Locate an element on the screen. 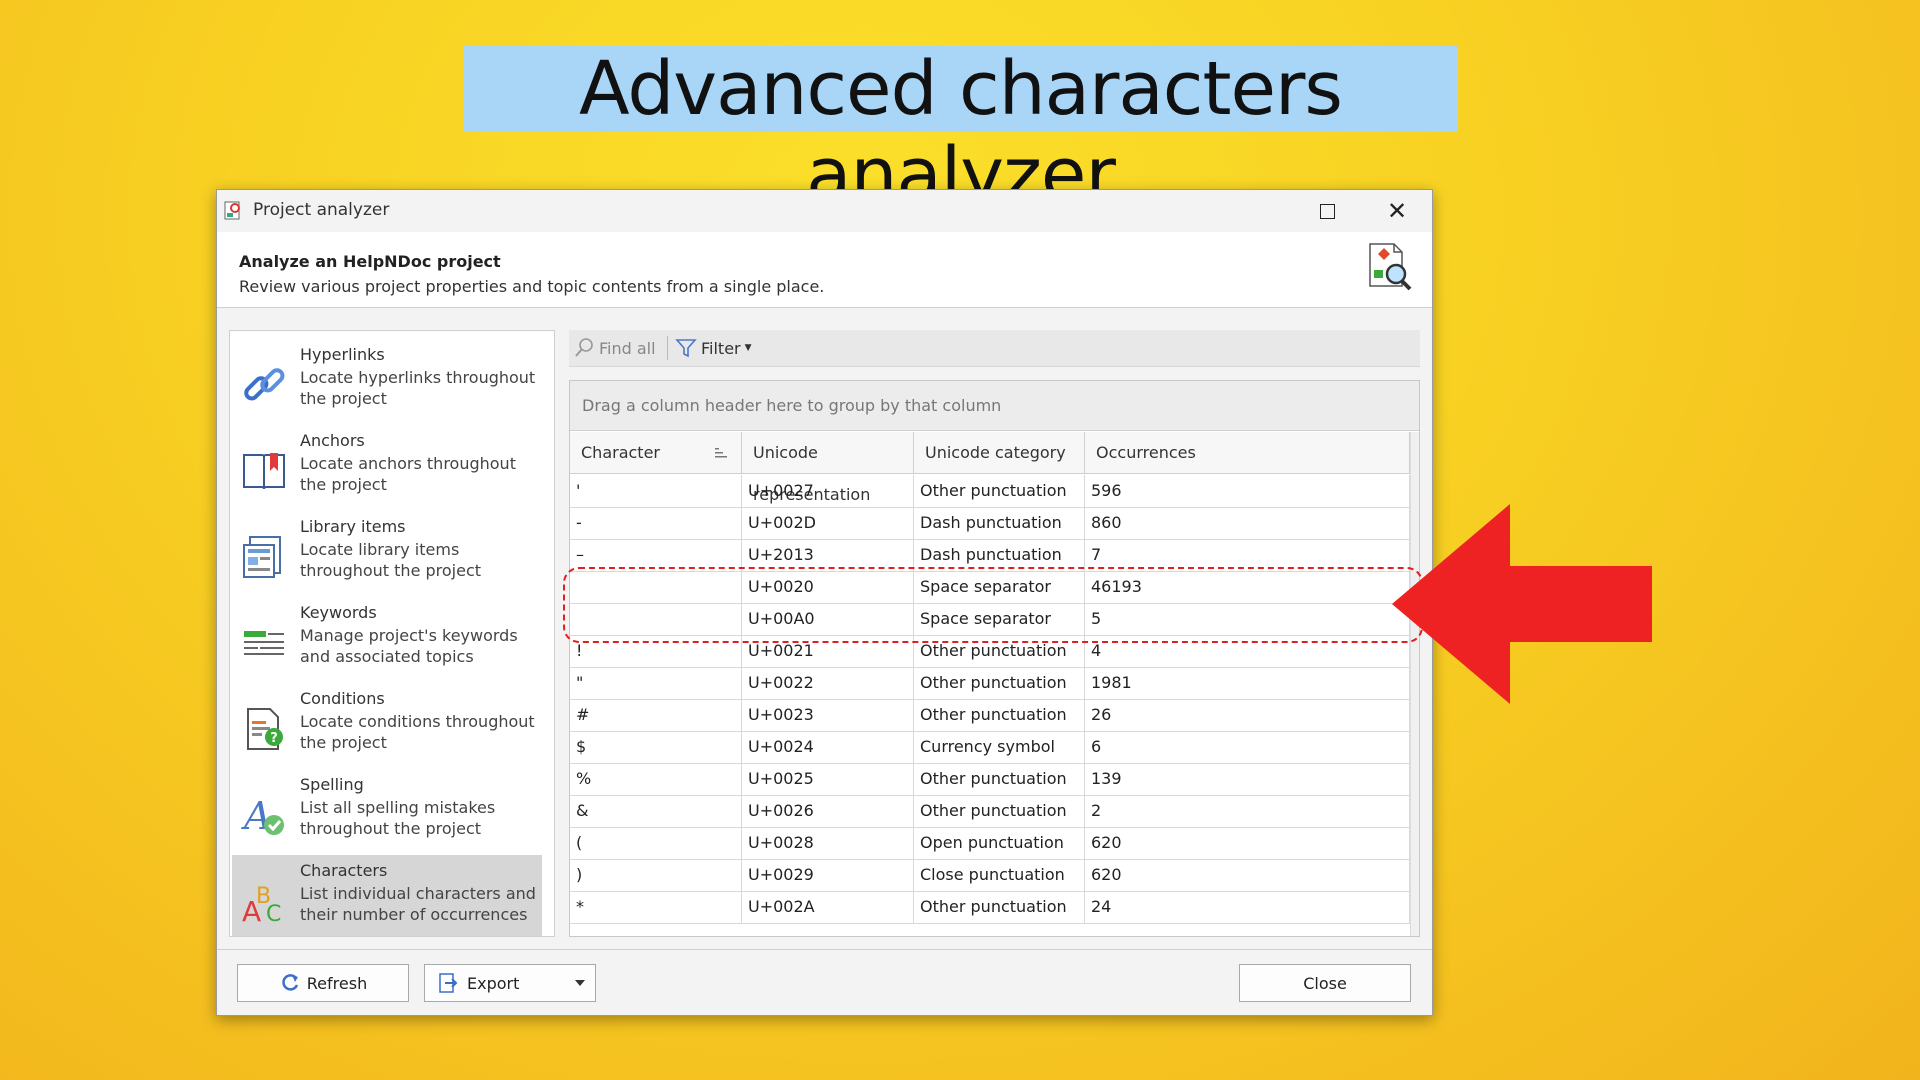 Image resolution: width=1920 pixels, height=1080 pixels. maximize-button is located at coordinates (1327, 211).